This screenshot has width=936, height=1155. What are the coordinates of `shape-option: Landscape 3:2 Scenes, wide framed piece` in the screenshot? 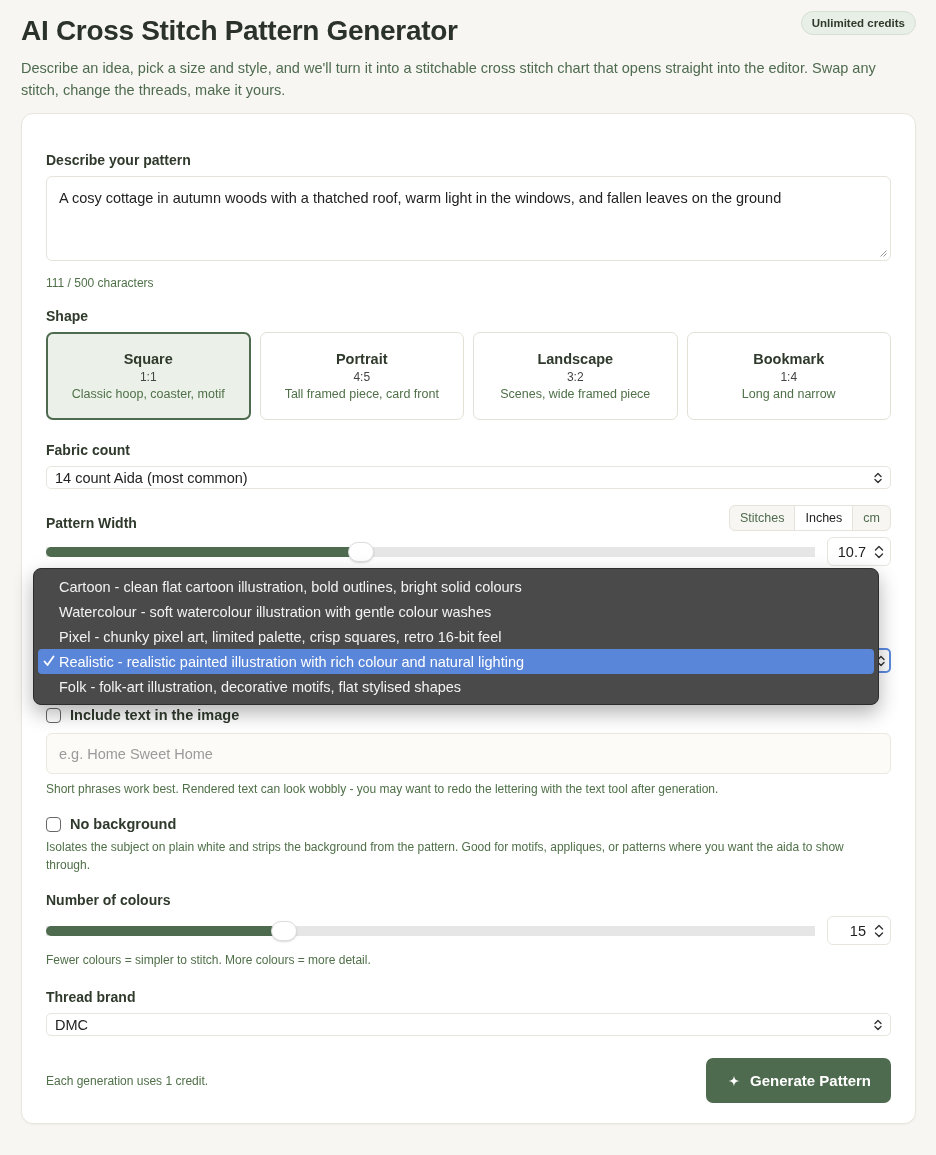 It's located at (575, 376).